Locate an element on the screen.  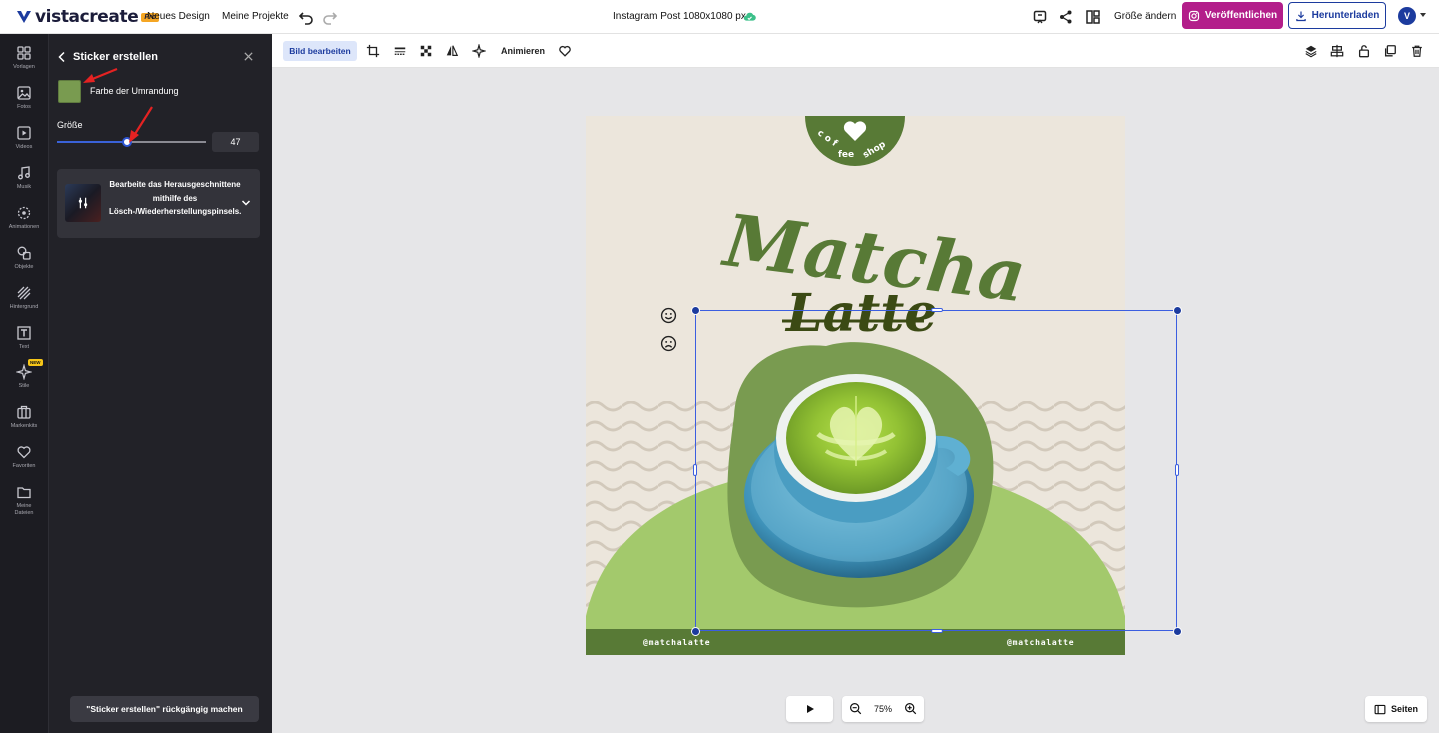
align-icon is located at coordinates (1337, 51).